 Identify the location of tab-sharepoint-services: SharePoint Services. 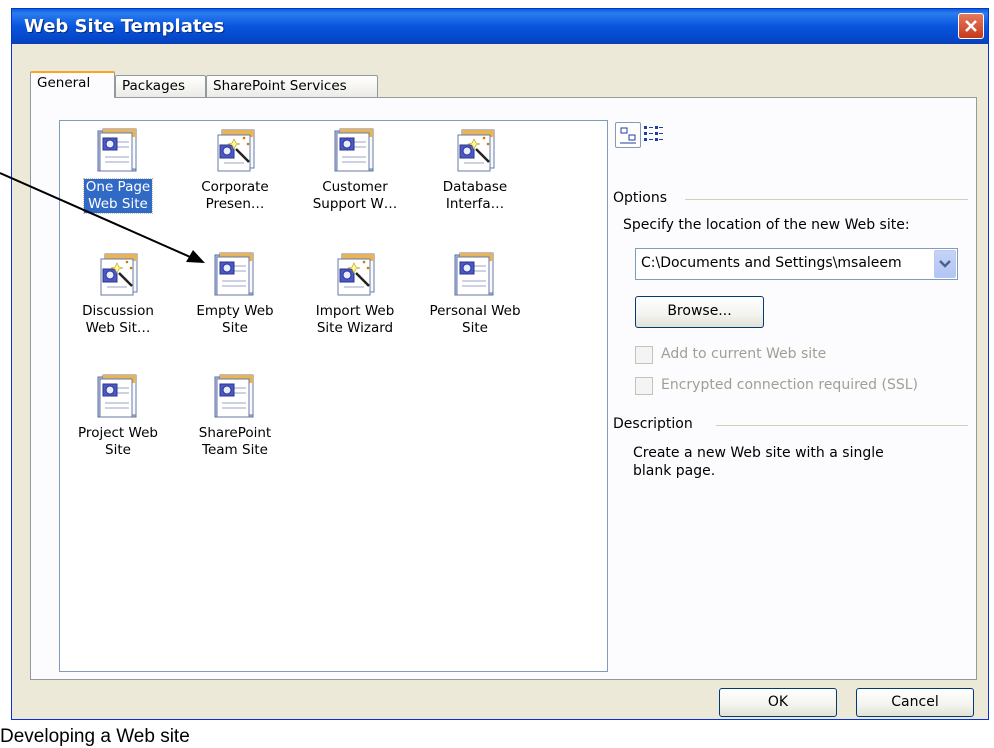
(292, 86).